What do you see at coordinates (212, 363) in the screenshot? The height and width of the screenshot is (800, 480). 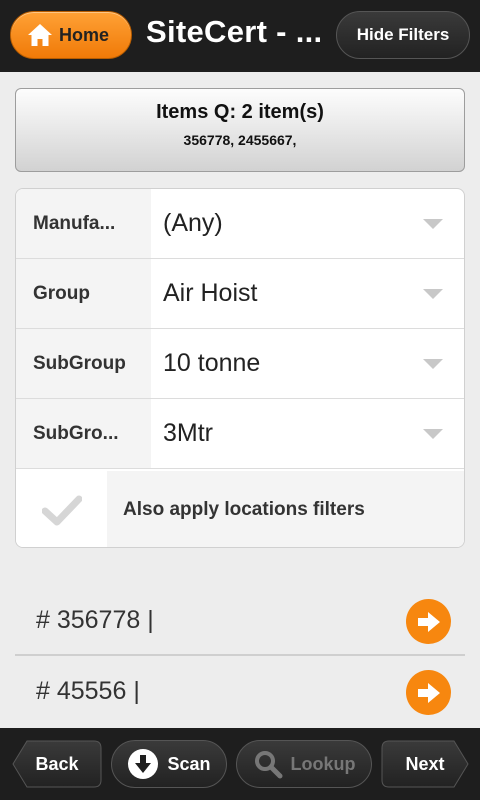 I see `filter-value: 10 tonne` at bounding box center [212, 363].